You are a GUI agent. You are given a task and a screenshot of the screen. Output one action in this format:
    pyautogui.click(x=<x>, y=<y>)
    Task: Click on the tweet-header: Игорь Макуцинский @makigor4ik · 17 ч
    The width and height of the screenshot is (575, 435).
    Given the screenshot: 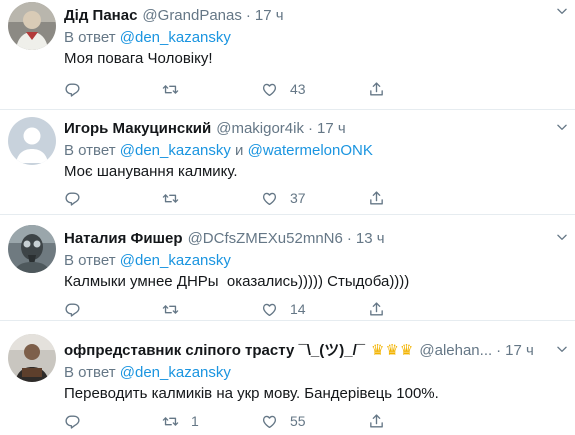 What is the action you would take?
    pyautogui.click(x=314, y=129)
    